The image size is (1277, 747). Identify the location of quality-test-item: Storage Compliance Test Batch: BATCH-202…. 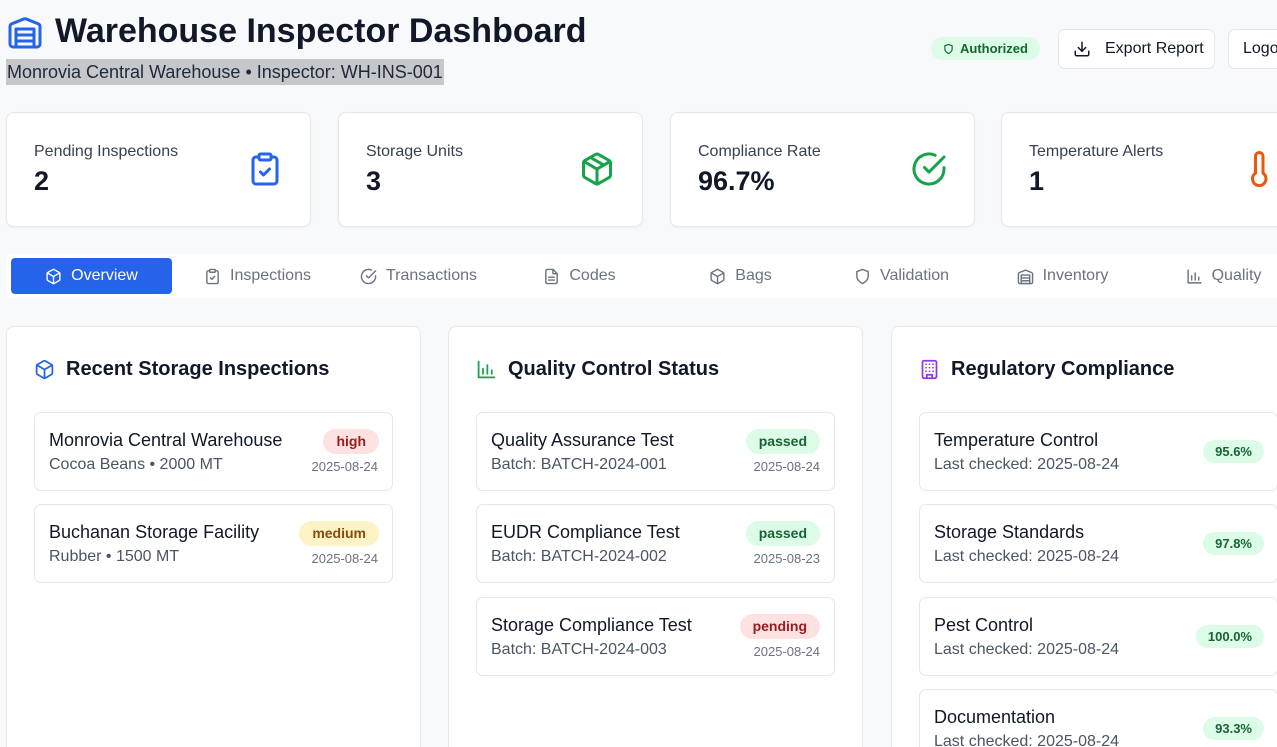
(655, 636).